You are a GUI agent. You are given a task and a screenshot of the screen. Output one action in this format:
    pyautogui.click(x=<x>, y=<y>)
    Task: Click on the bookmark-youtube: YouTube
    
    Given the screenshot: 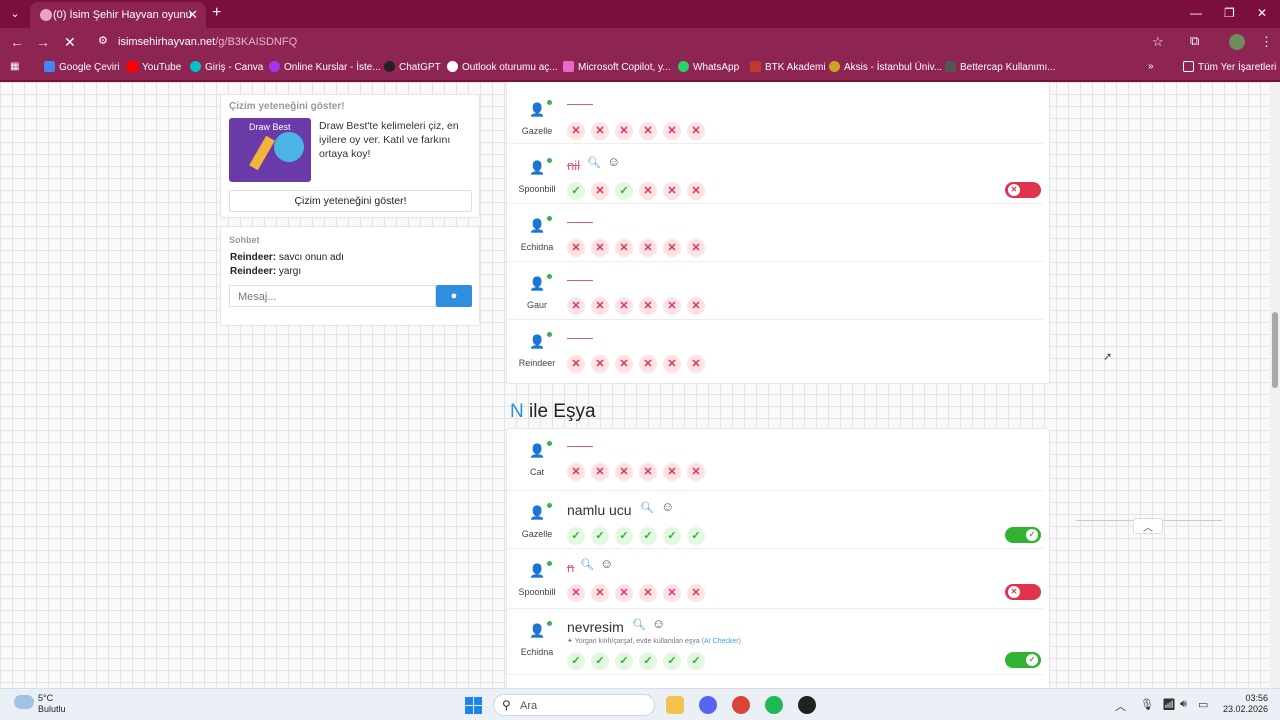 What is the action you would take?
    pyautogui.click(x=154, y=67)
    